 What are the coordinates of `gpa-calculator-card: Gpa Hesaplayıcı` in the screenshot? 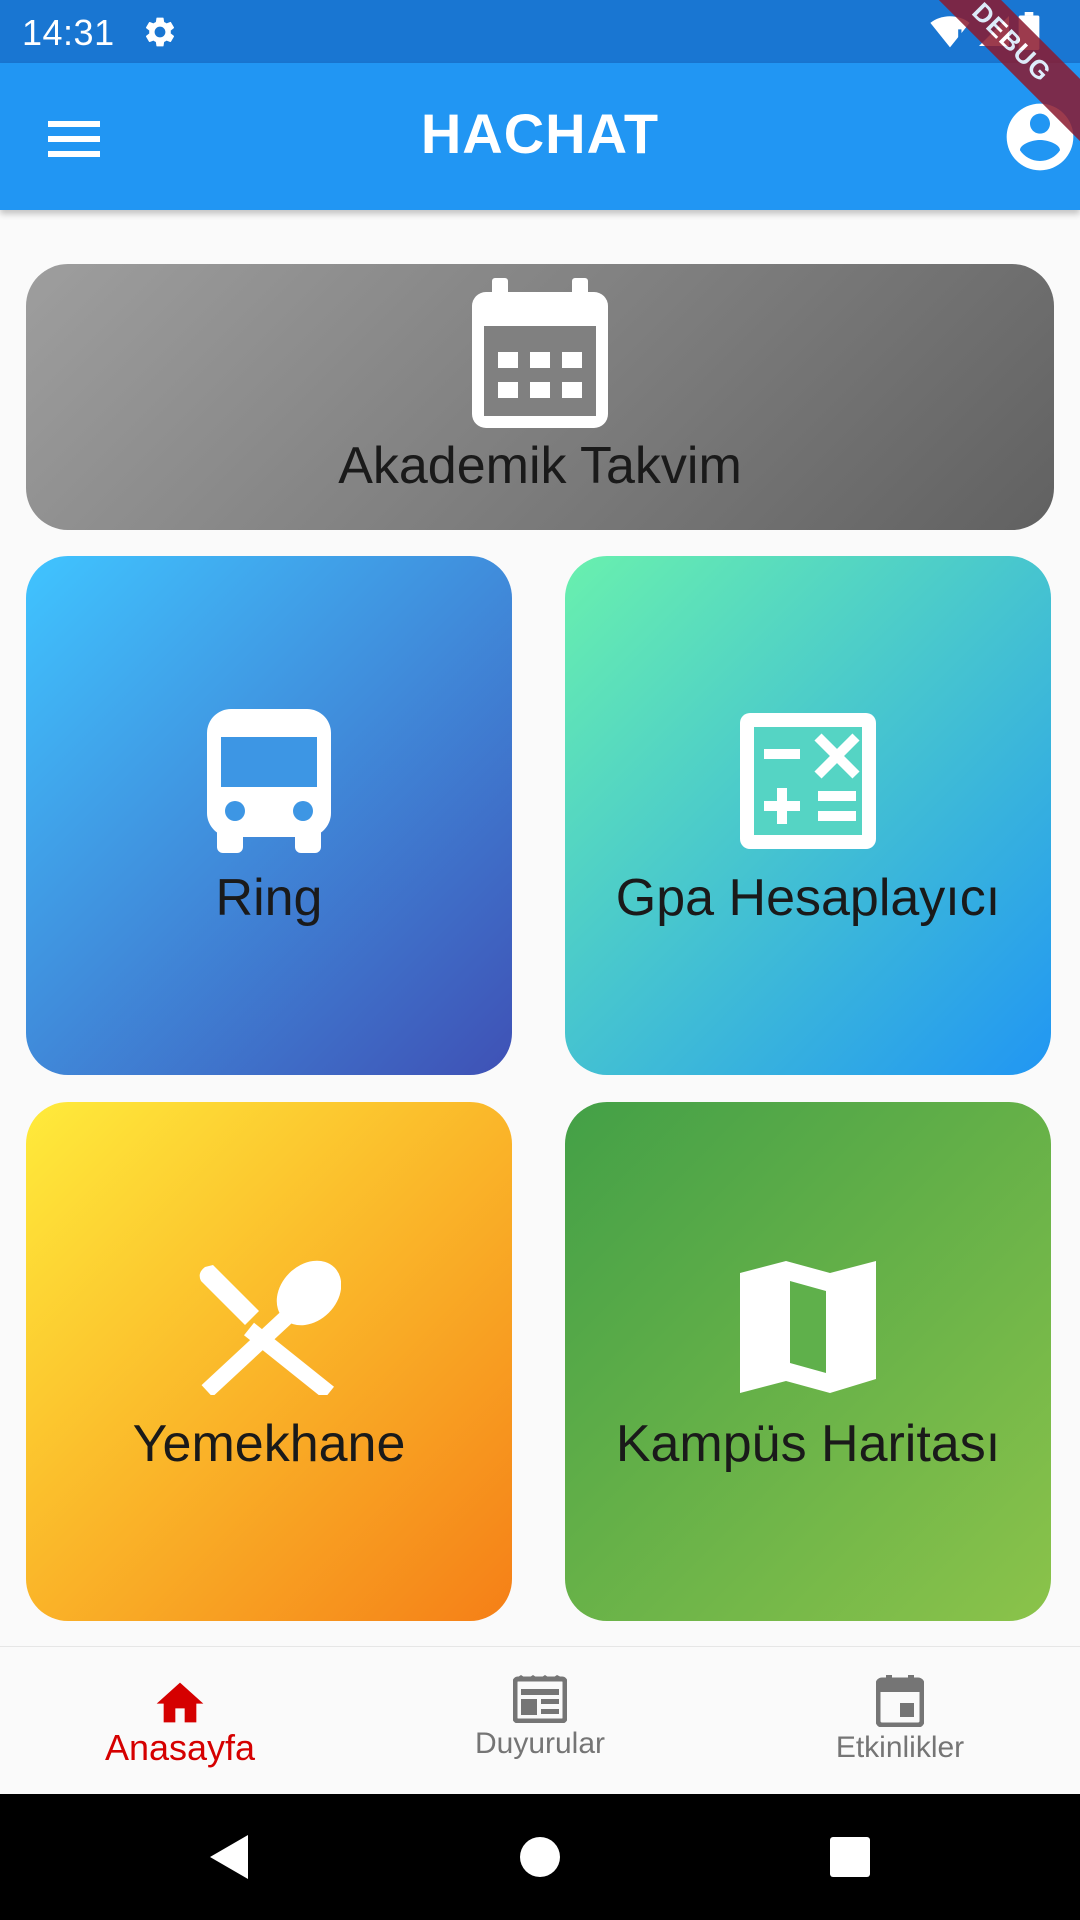 It's located at (808, 815).